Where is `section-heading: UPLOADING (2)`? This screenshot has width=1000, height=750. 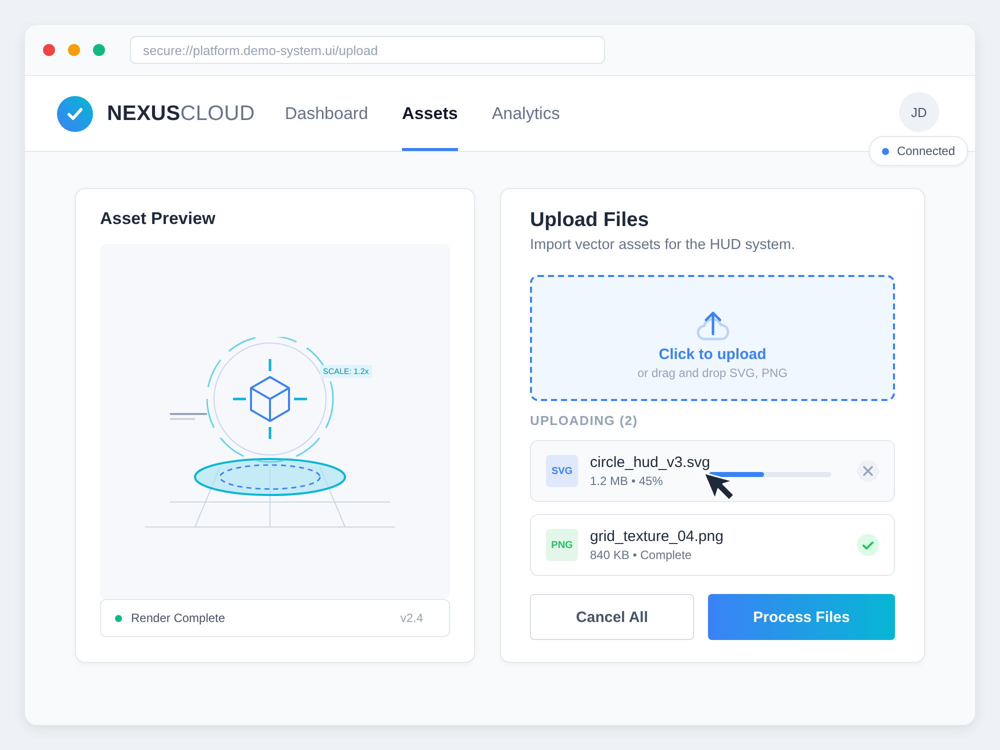
section-heading: UPLOADING (2) is located at coordinates (584, 420).